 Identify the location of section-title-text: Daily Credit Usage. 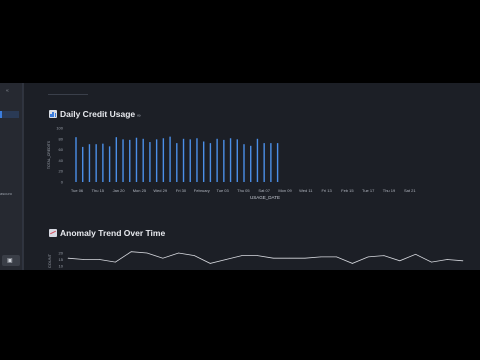
(98, 114).